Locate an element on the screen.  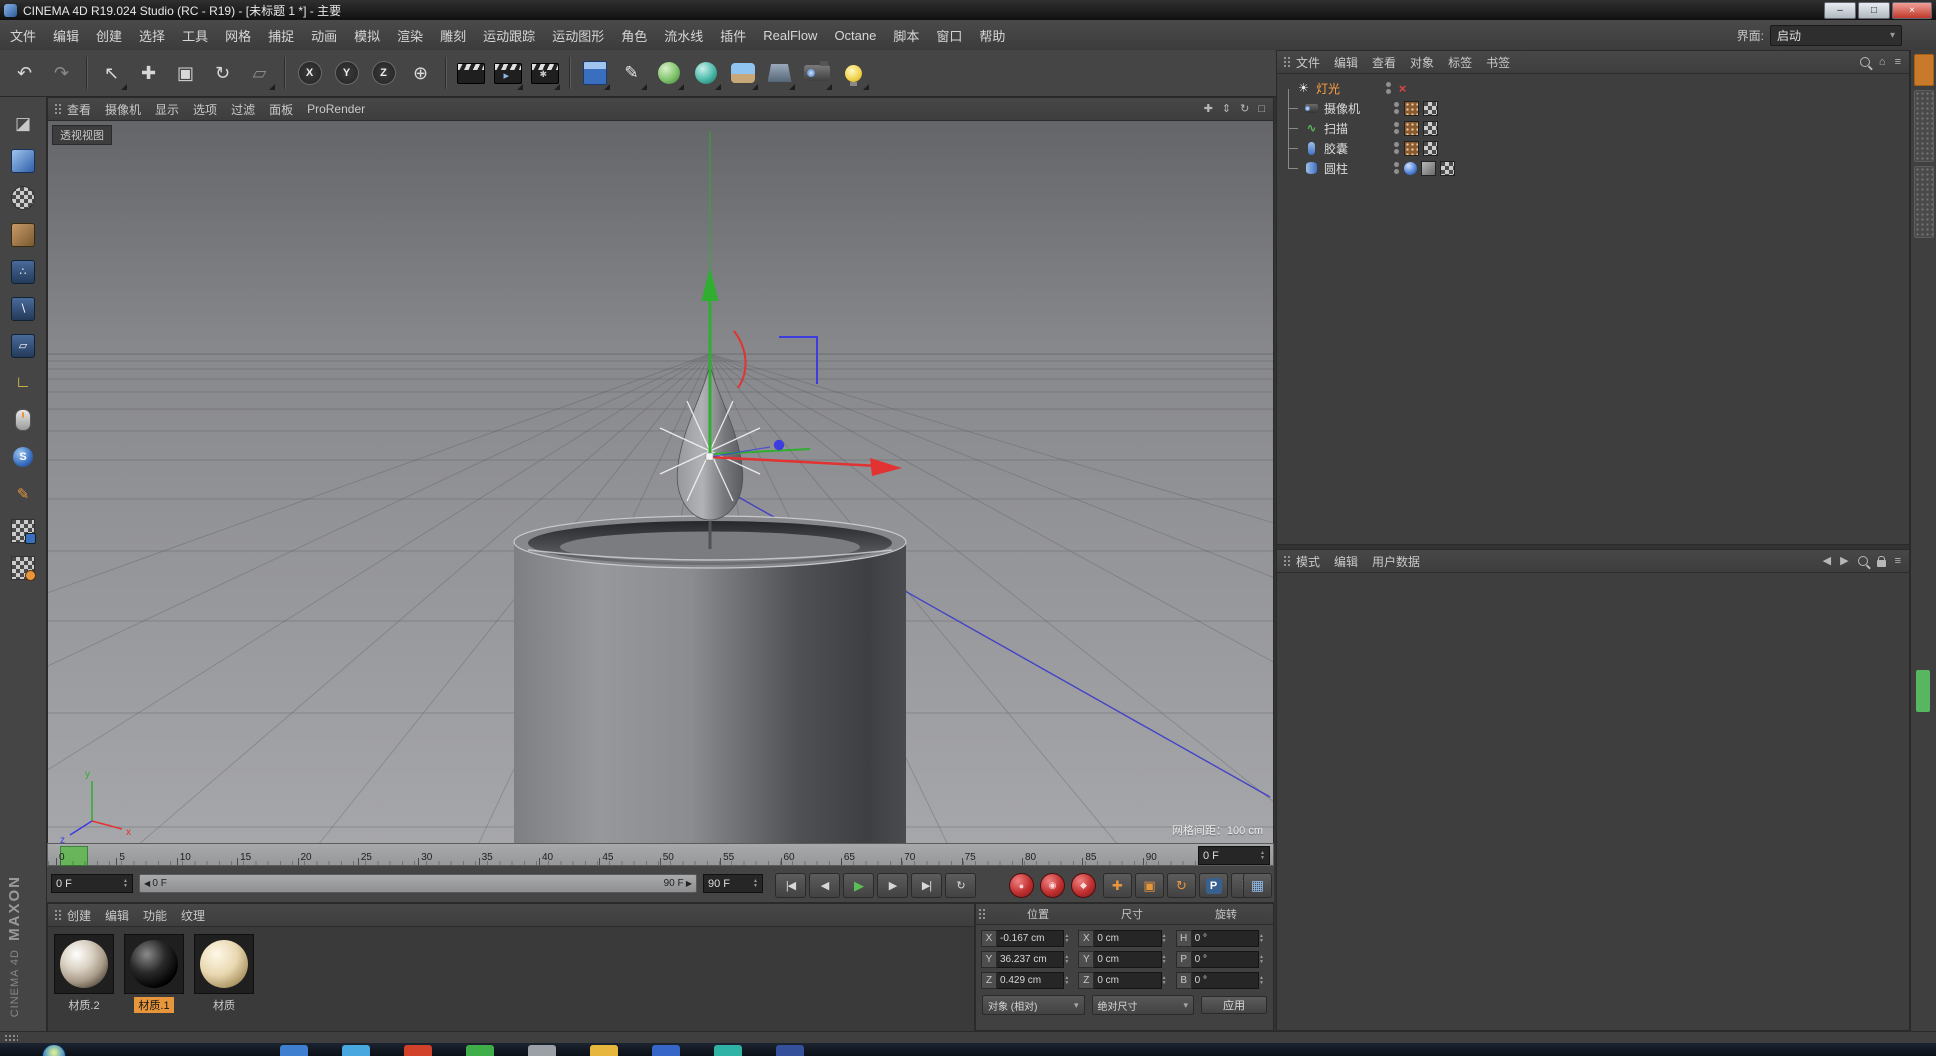
search-icon is located at coordinates (1864, 62).